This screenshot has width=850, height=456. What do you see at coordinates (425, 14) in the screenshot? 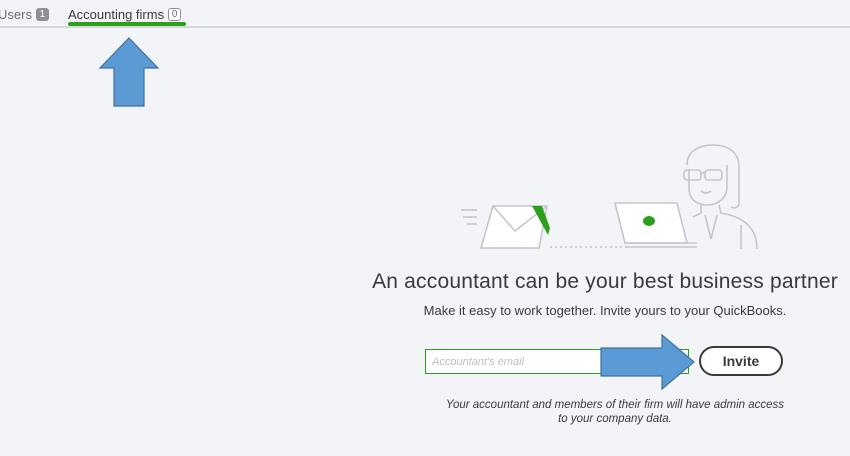
I see `tab-bar: Users 1 Accounting firms 0` at bounding box center [425, 14].